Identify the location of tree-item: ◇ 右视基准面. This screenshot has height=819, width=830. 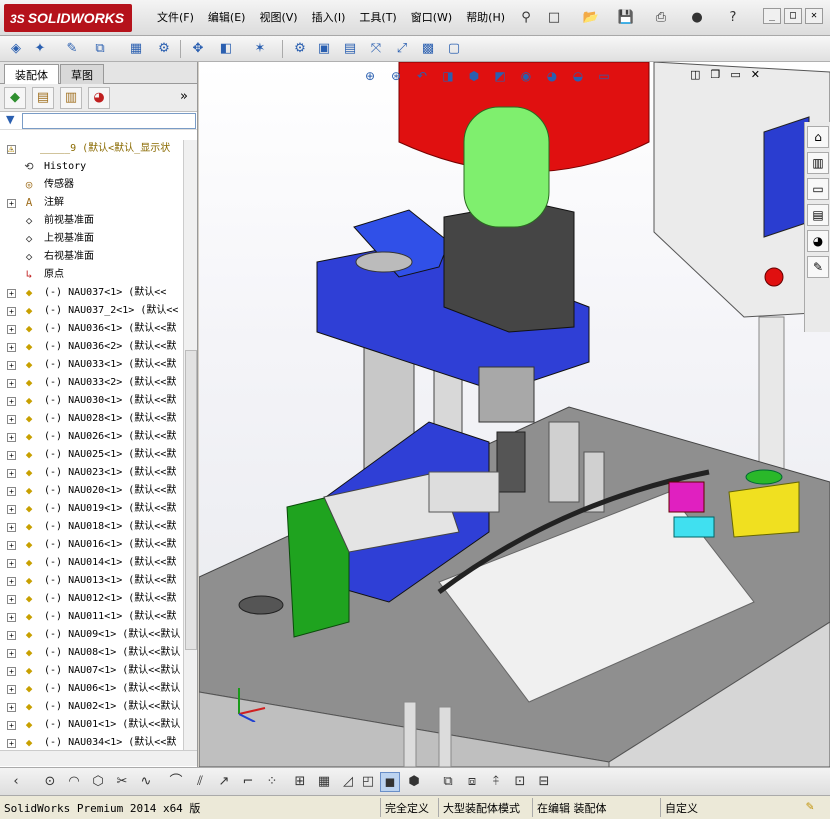
(91, 257).